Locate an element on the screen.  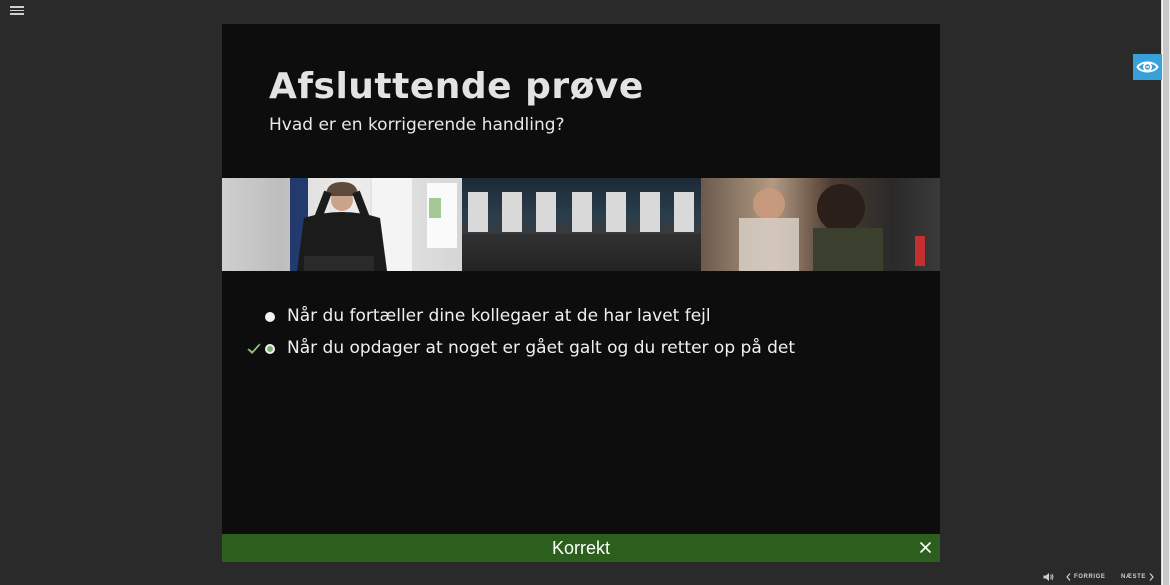
scrollbar-thumb is located at coordinates (1166, 292).